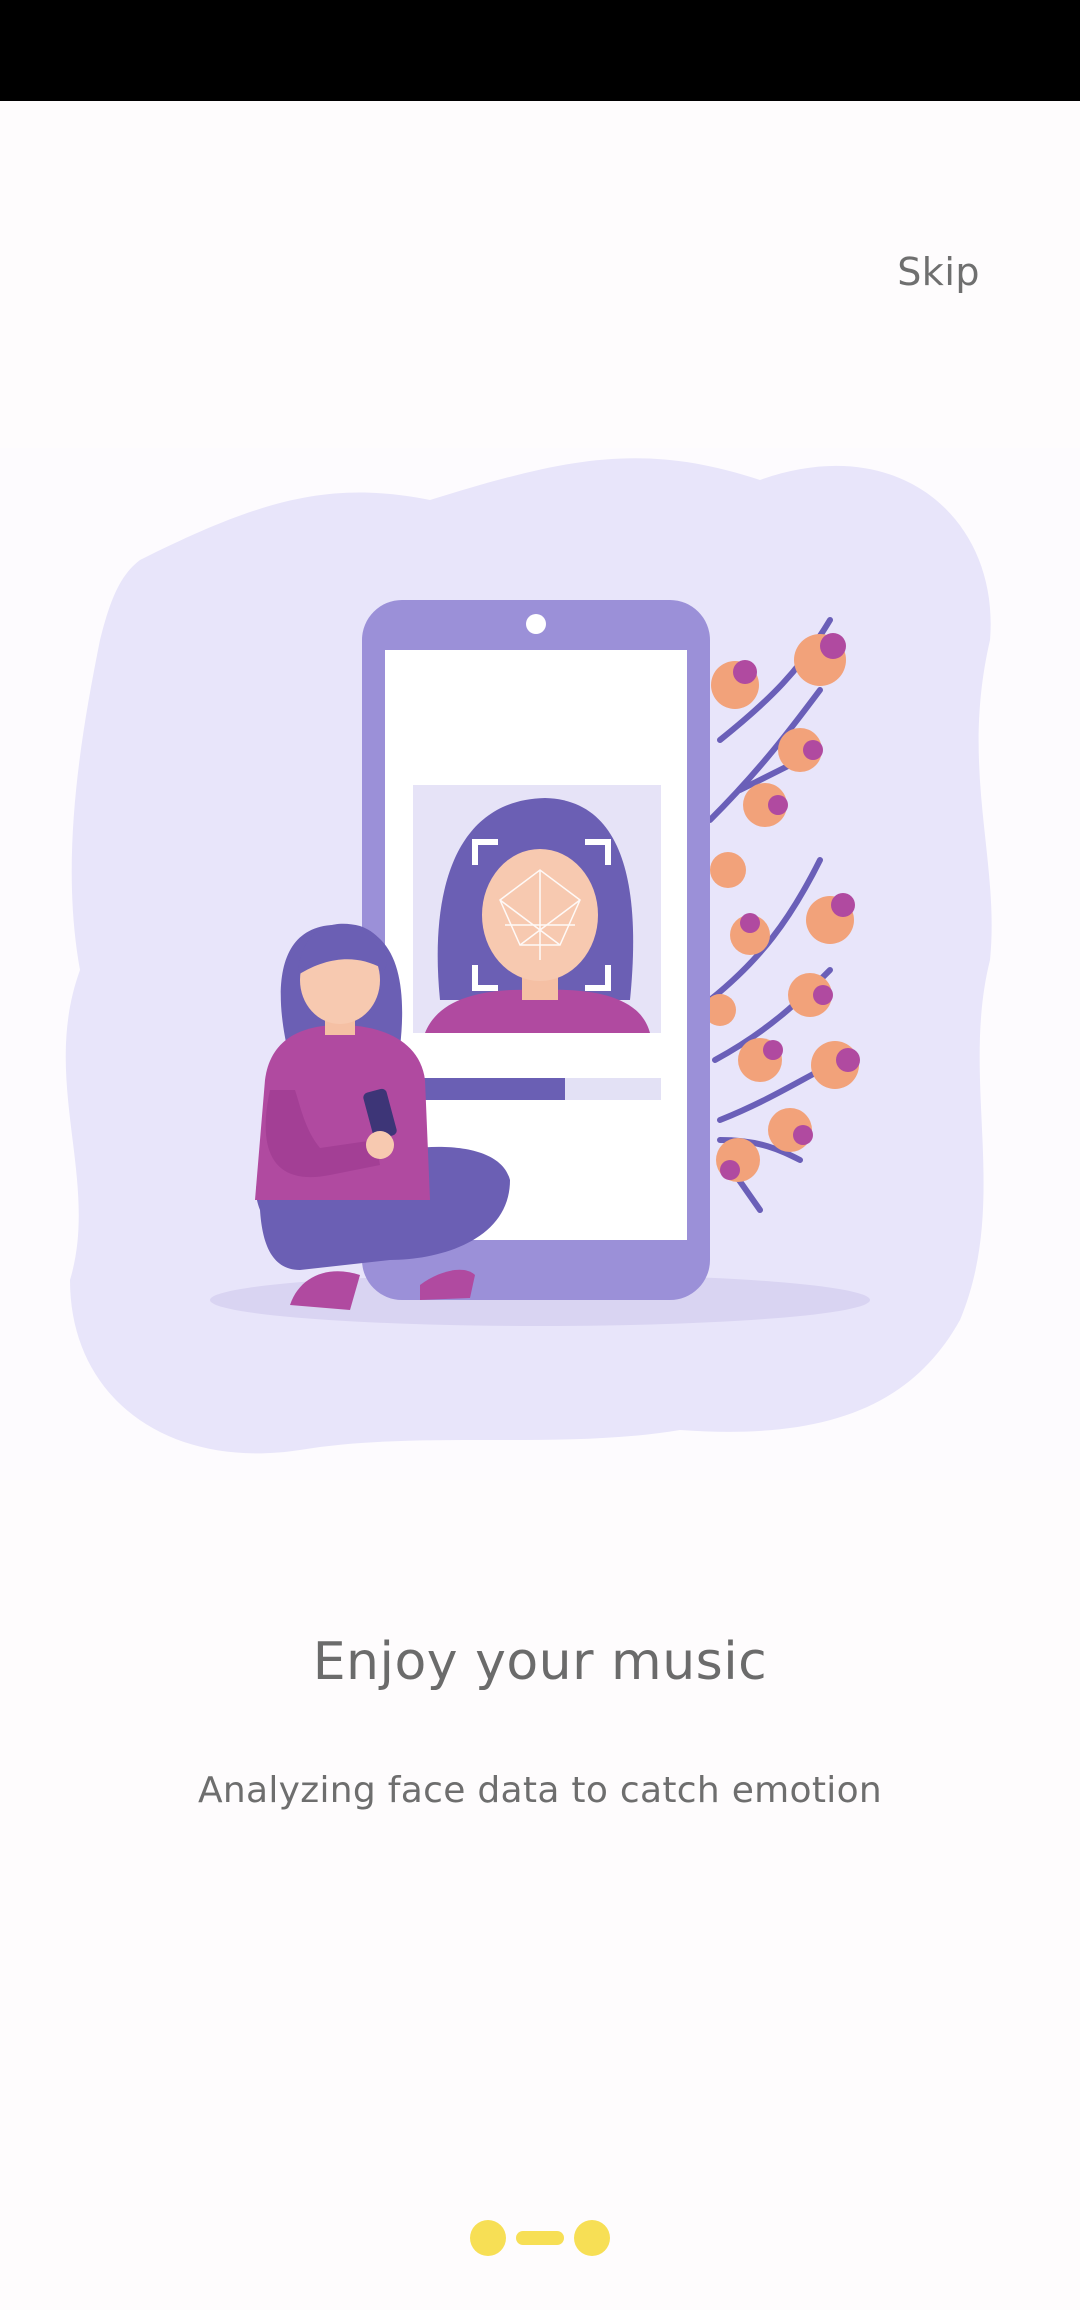  Describe the element at coordinates (938, 272) in the screenshot. I see `skip-button: Skip` at that location.